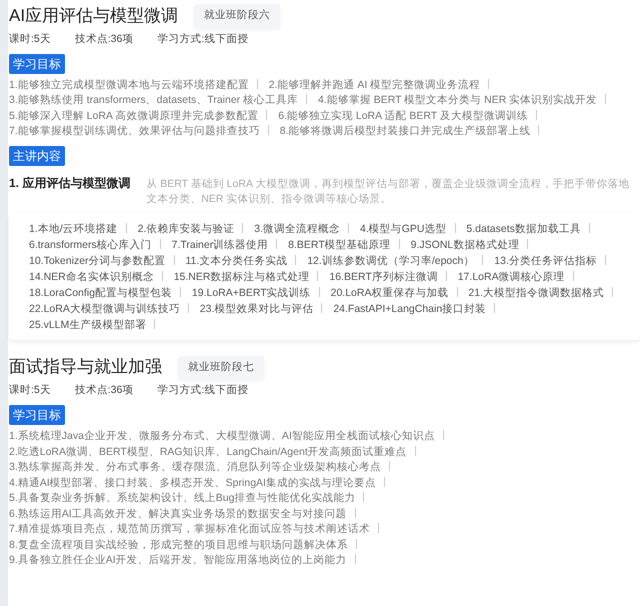 This screenshot has width=640, height=606. Describe the element at coordinates (389, 292) in the screenshot. I see `topic-text: 20.LoRA权重保存与加载` at that location.